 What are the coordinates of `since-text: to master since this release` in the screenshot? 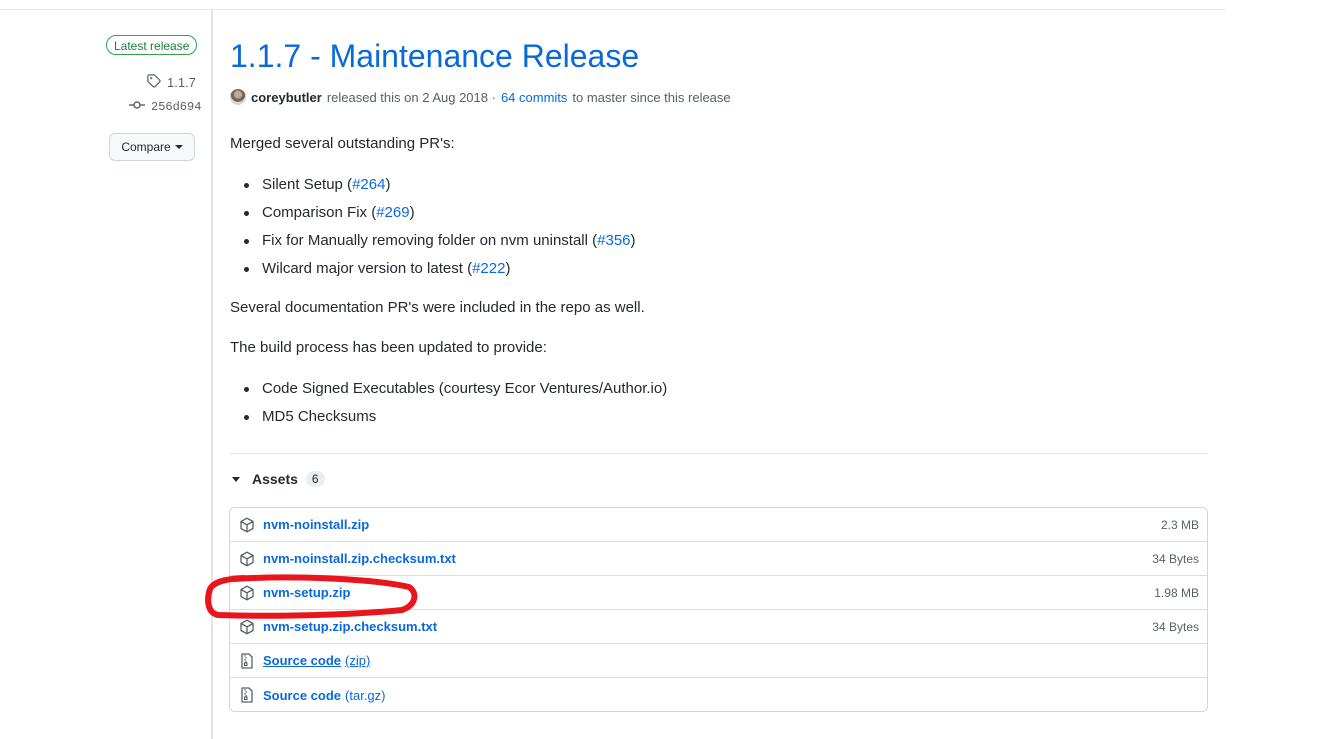 It's located at (651, 97).